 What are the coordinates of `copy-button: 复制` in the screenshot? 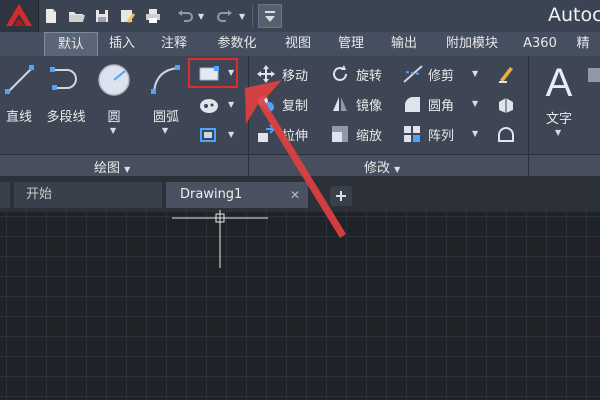 It's located at (286, 104).